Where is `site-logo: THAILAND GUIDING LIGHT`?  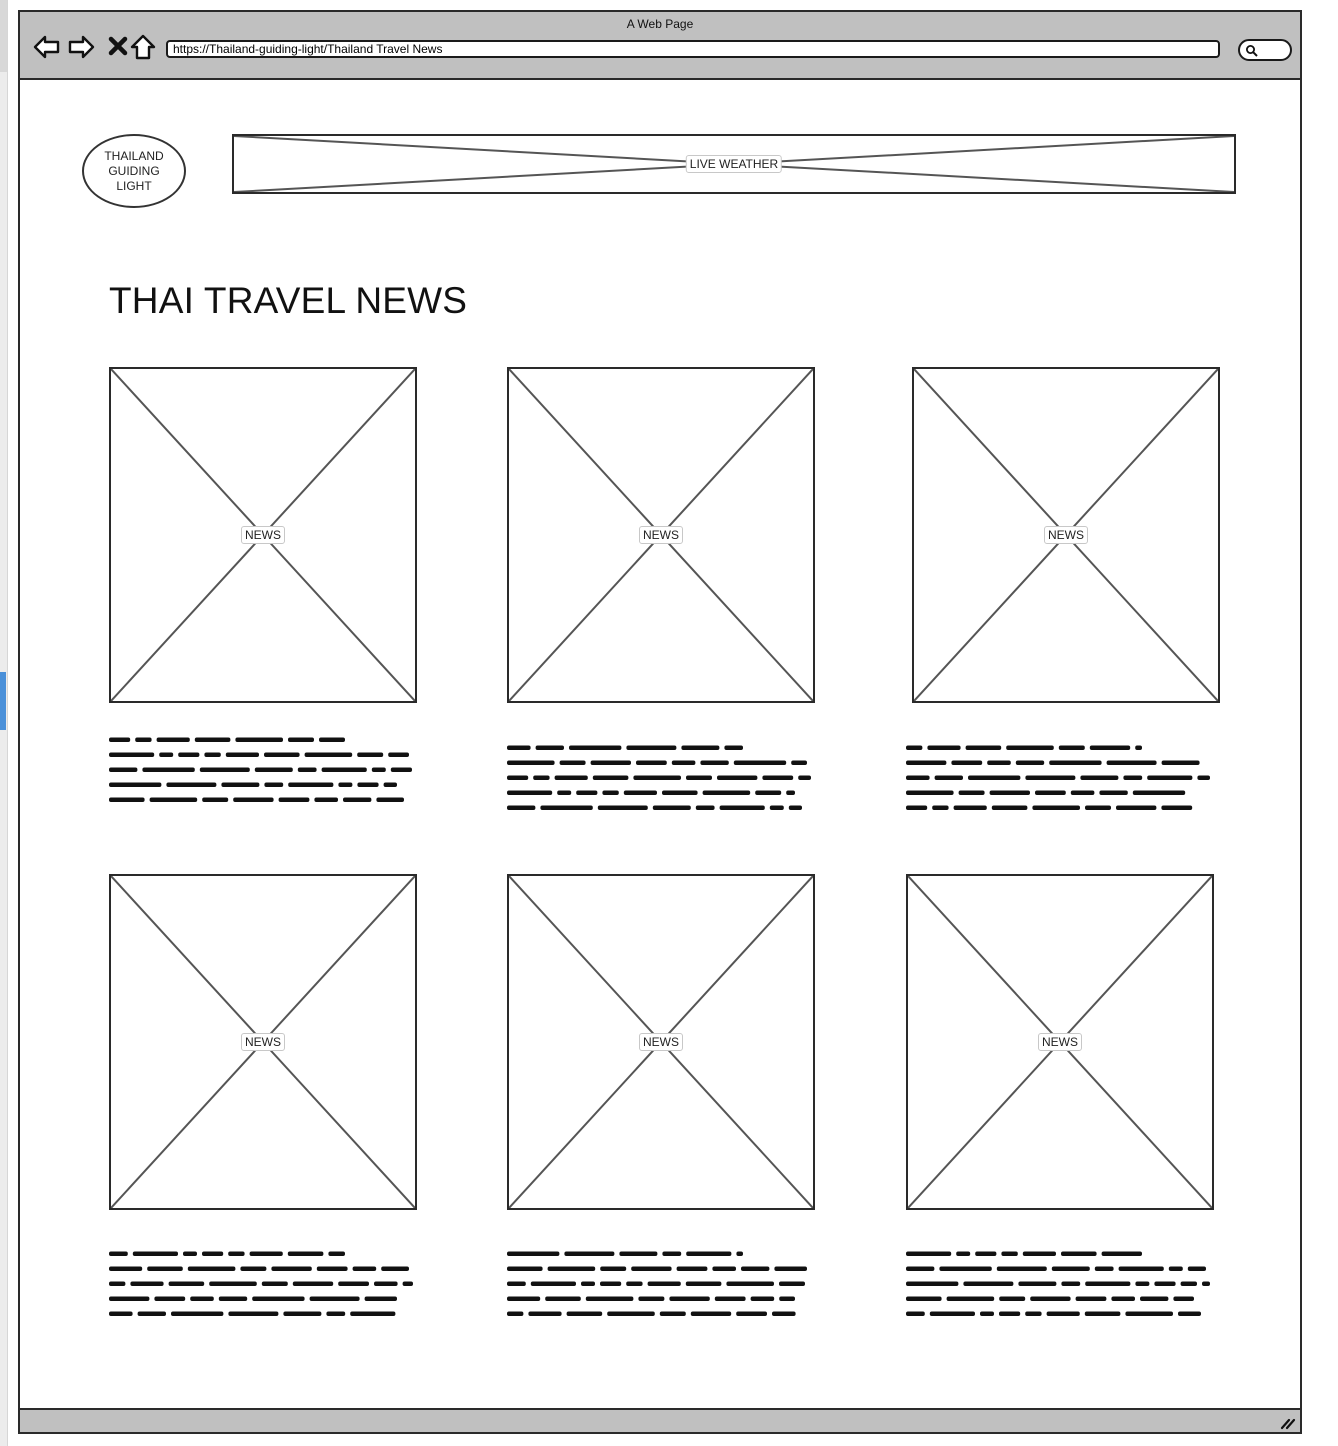
site-logo: THAILAND GUIDING LIGHT is located at coordinates (134, 171).